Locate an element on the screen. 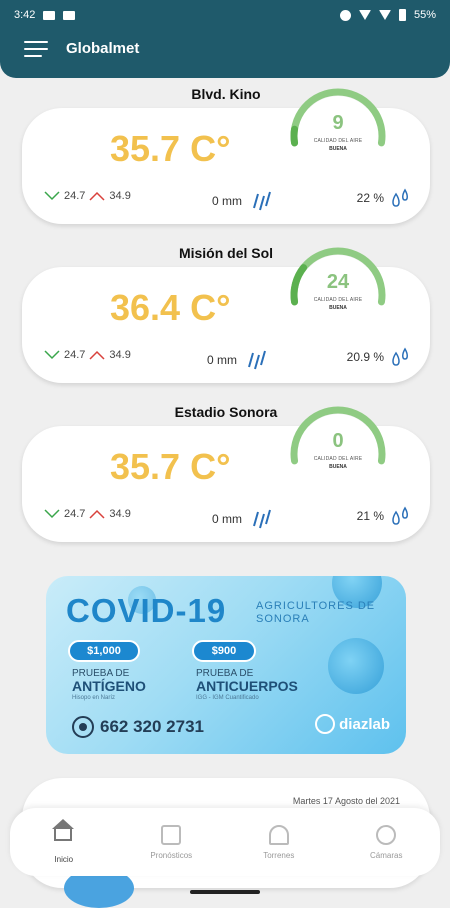  brand-name: diazlab is located at coordinates (364, 724).